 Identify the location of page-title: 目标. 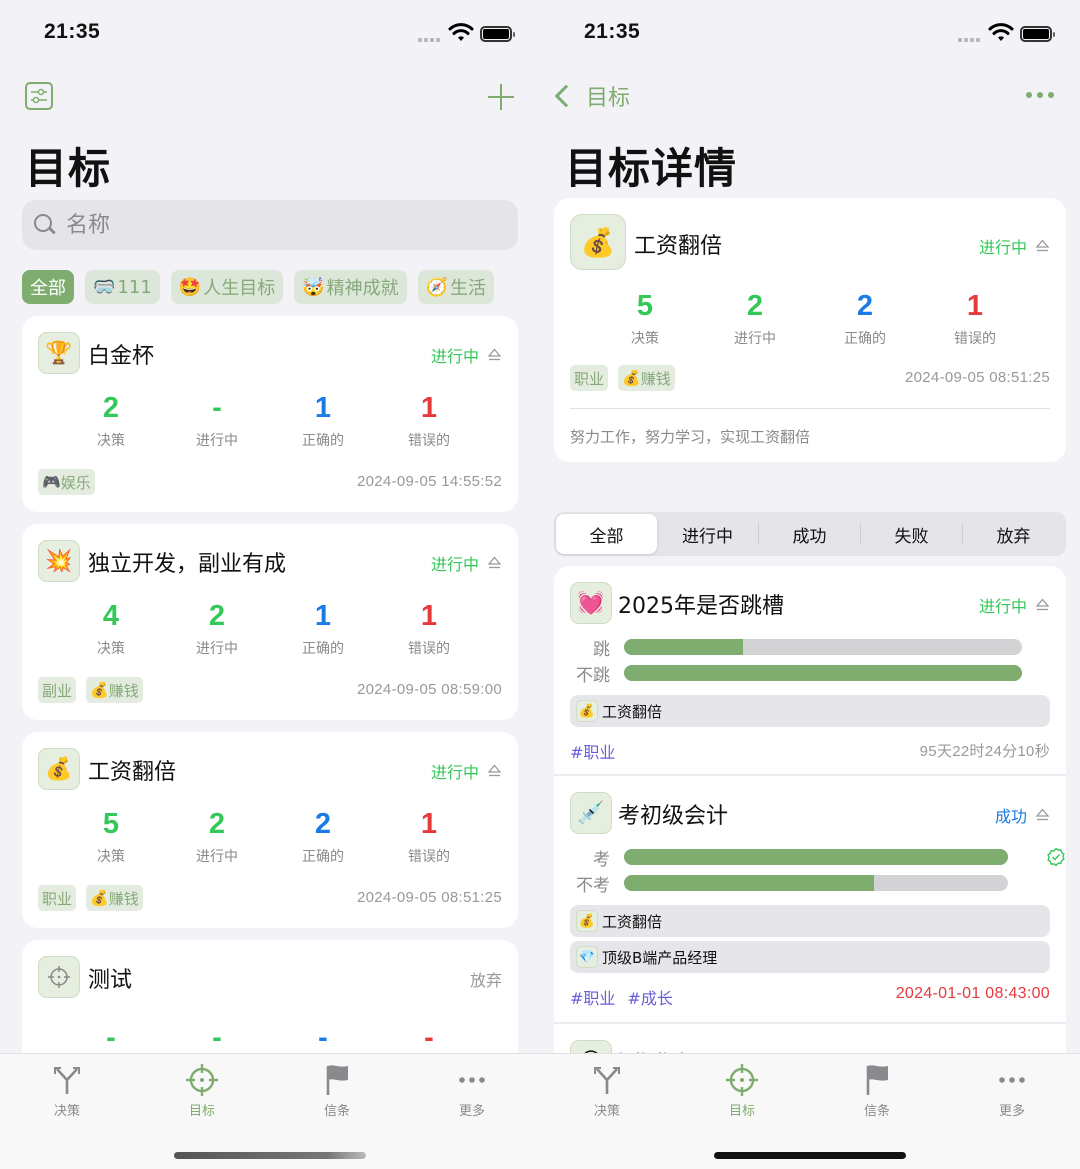
(68, 168).